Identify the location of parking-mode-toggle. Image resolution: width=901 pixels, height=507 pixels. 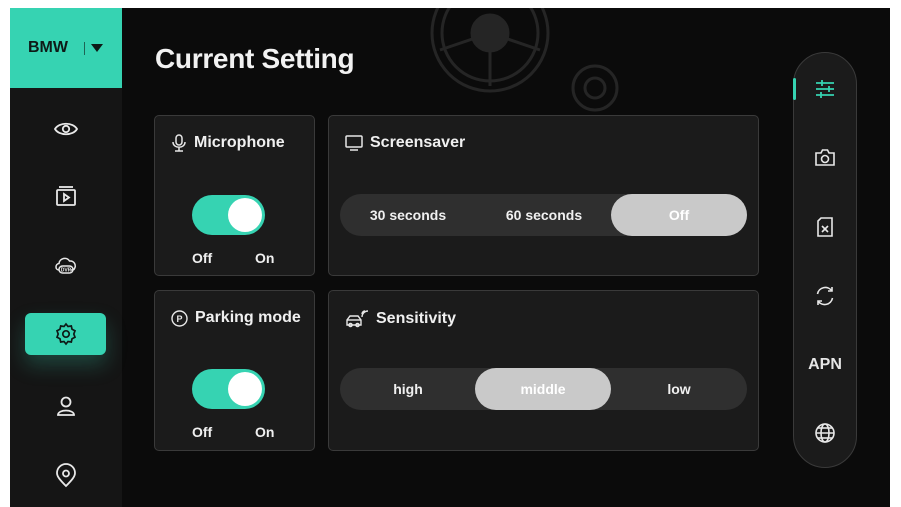
(228, 389).